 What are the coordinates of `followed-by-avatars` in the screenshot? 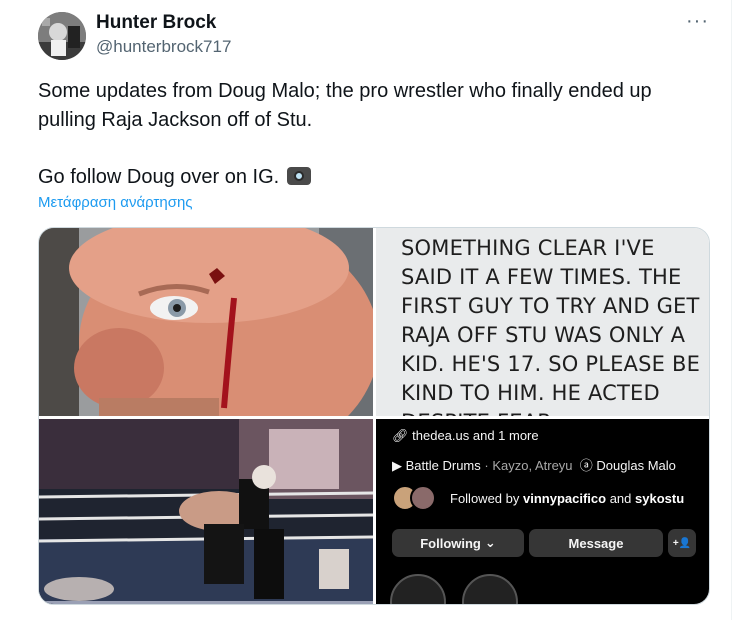 It's located at (418, 499).